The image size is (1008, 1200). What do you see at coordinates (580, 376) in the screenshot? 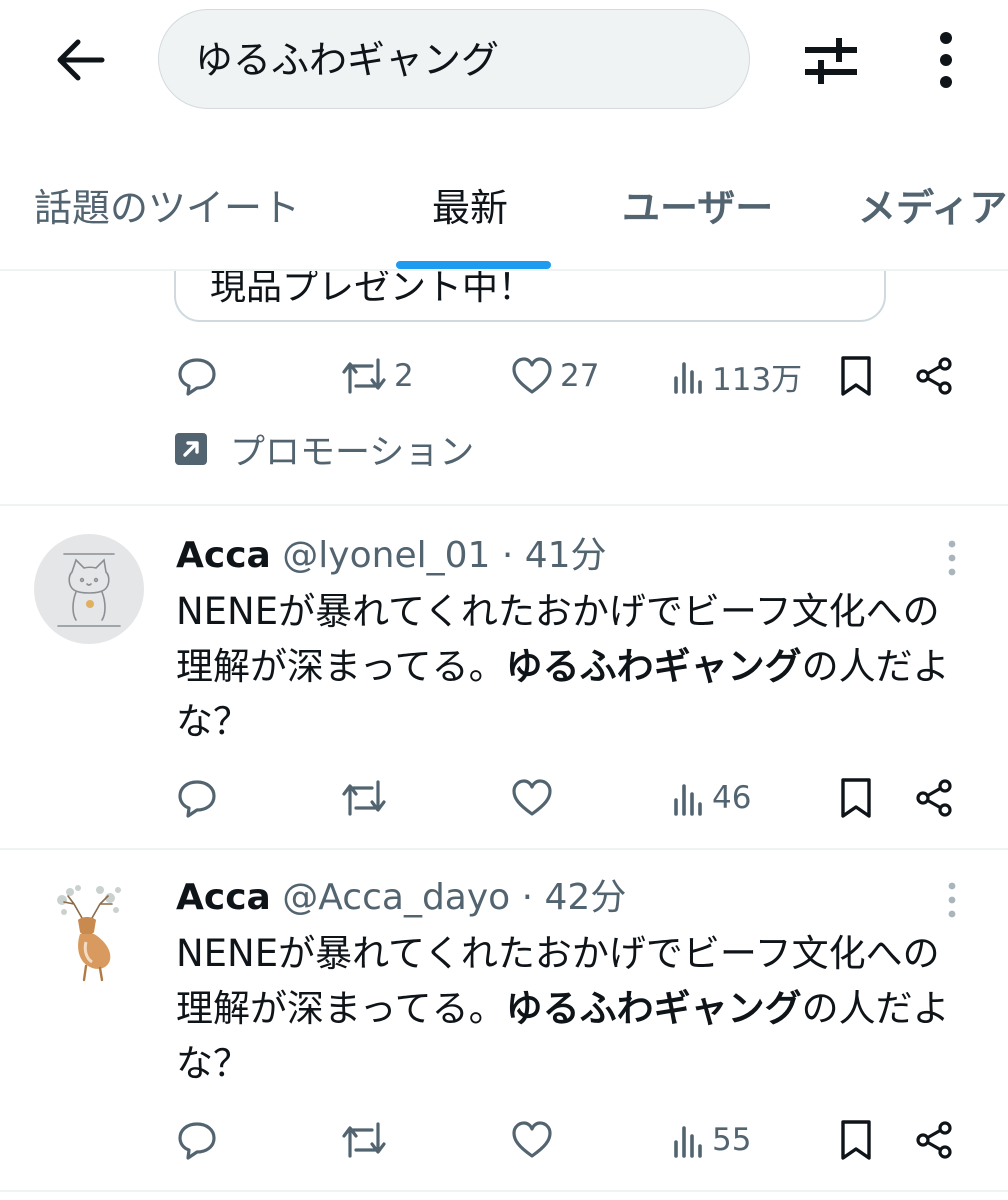
I see `like-count: 27` at bounding box center [580, 376].